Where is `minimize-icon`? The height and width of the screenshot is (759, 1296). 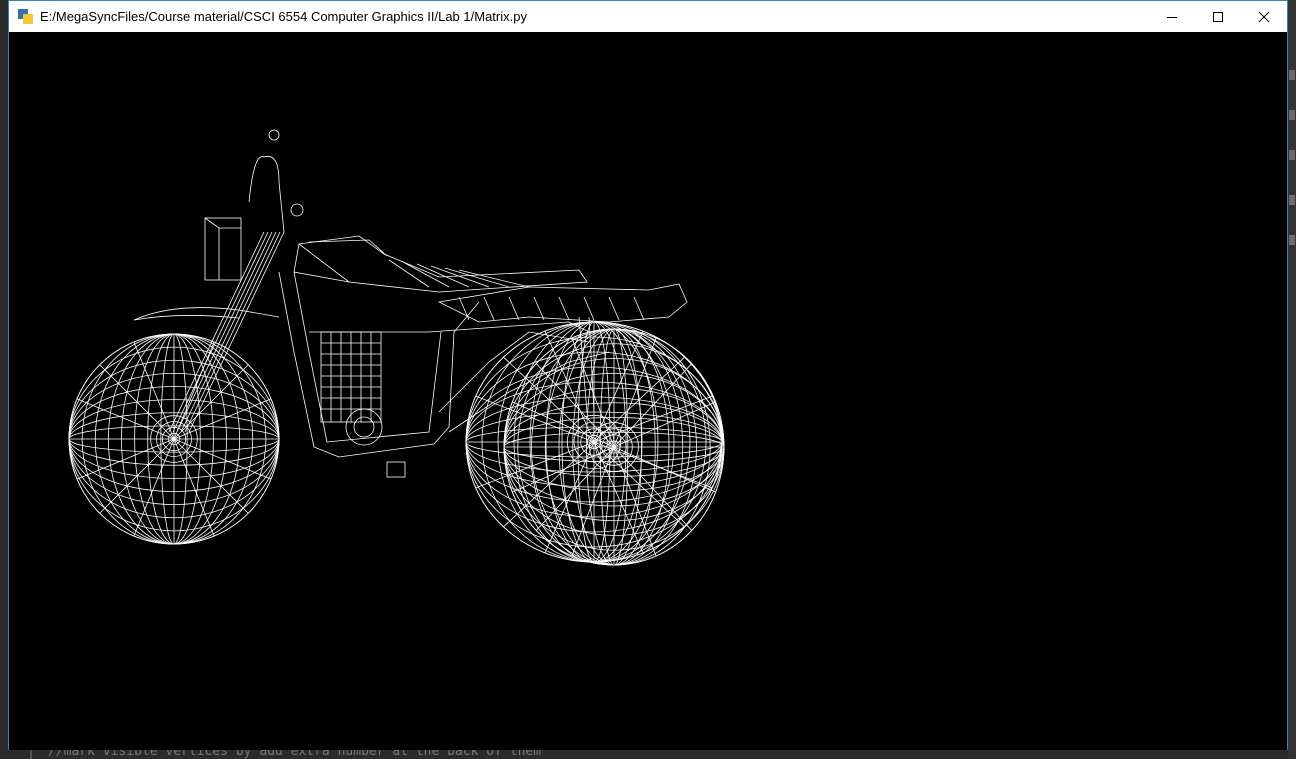
minimize-icon is located at coordinates (1172, 17).